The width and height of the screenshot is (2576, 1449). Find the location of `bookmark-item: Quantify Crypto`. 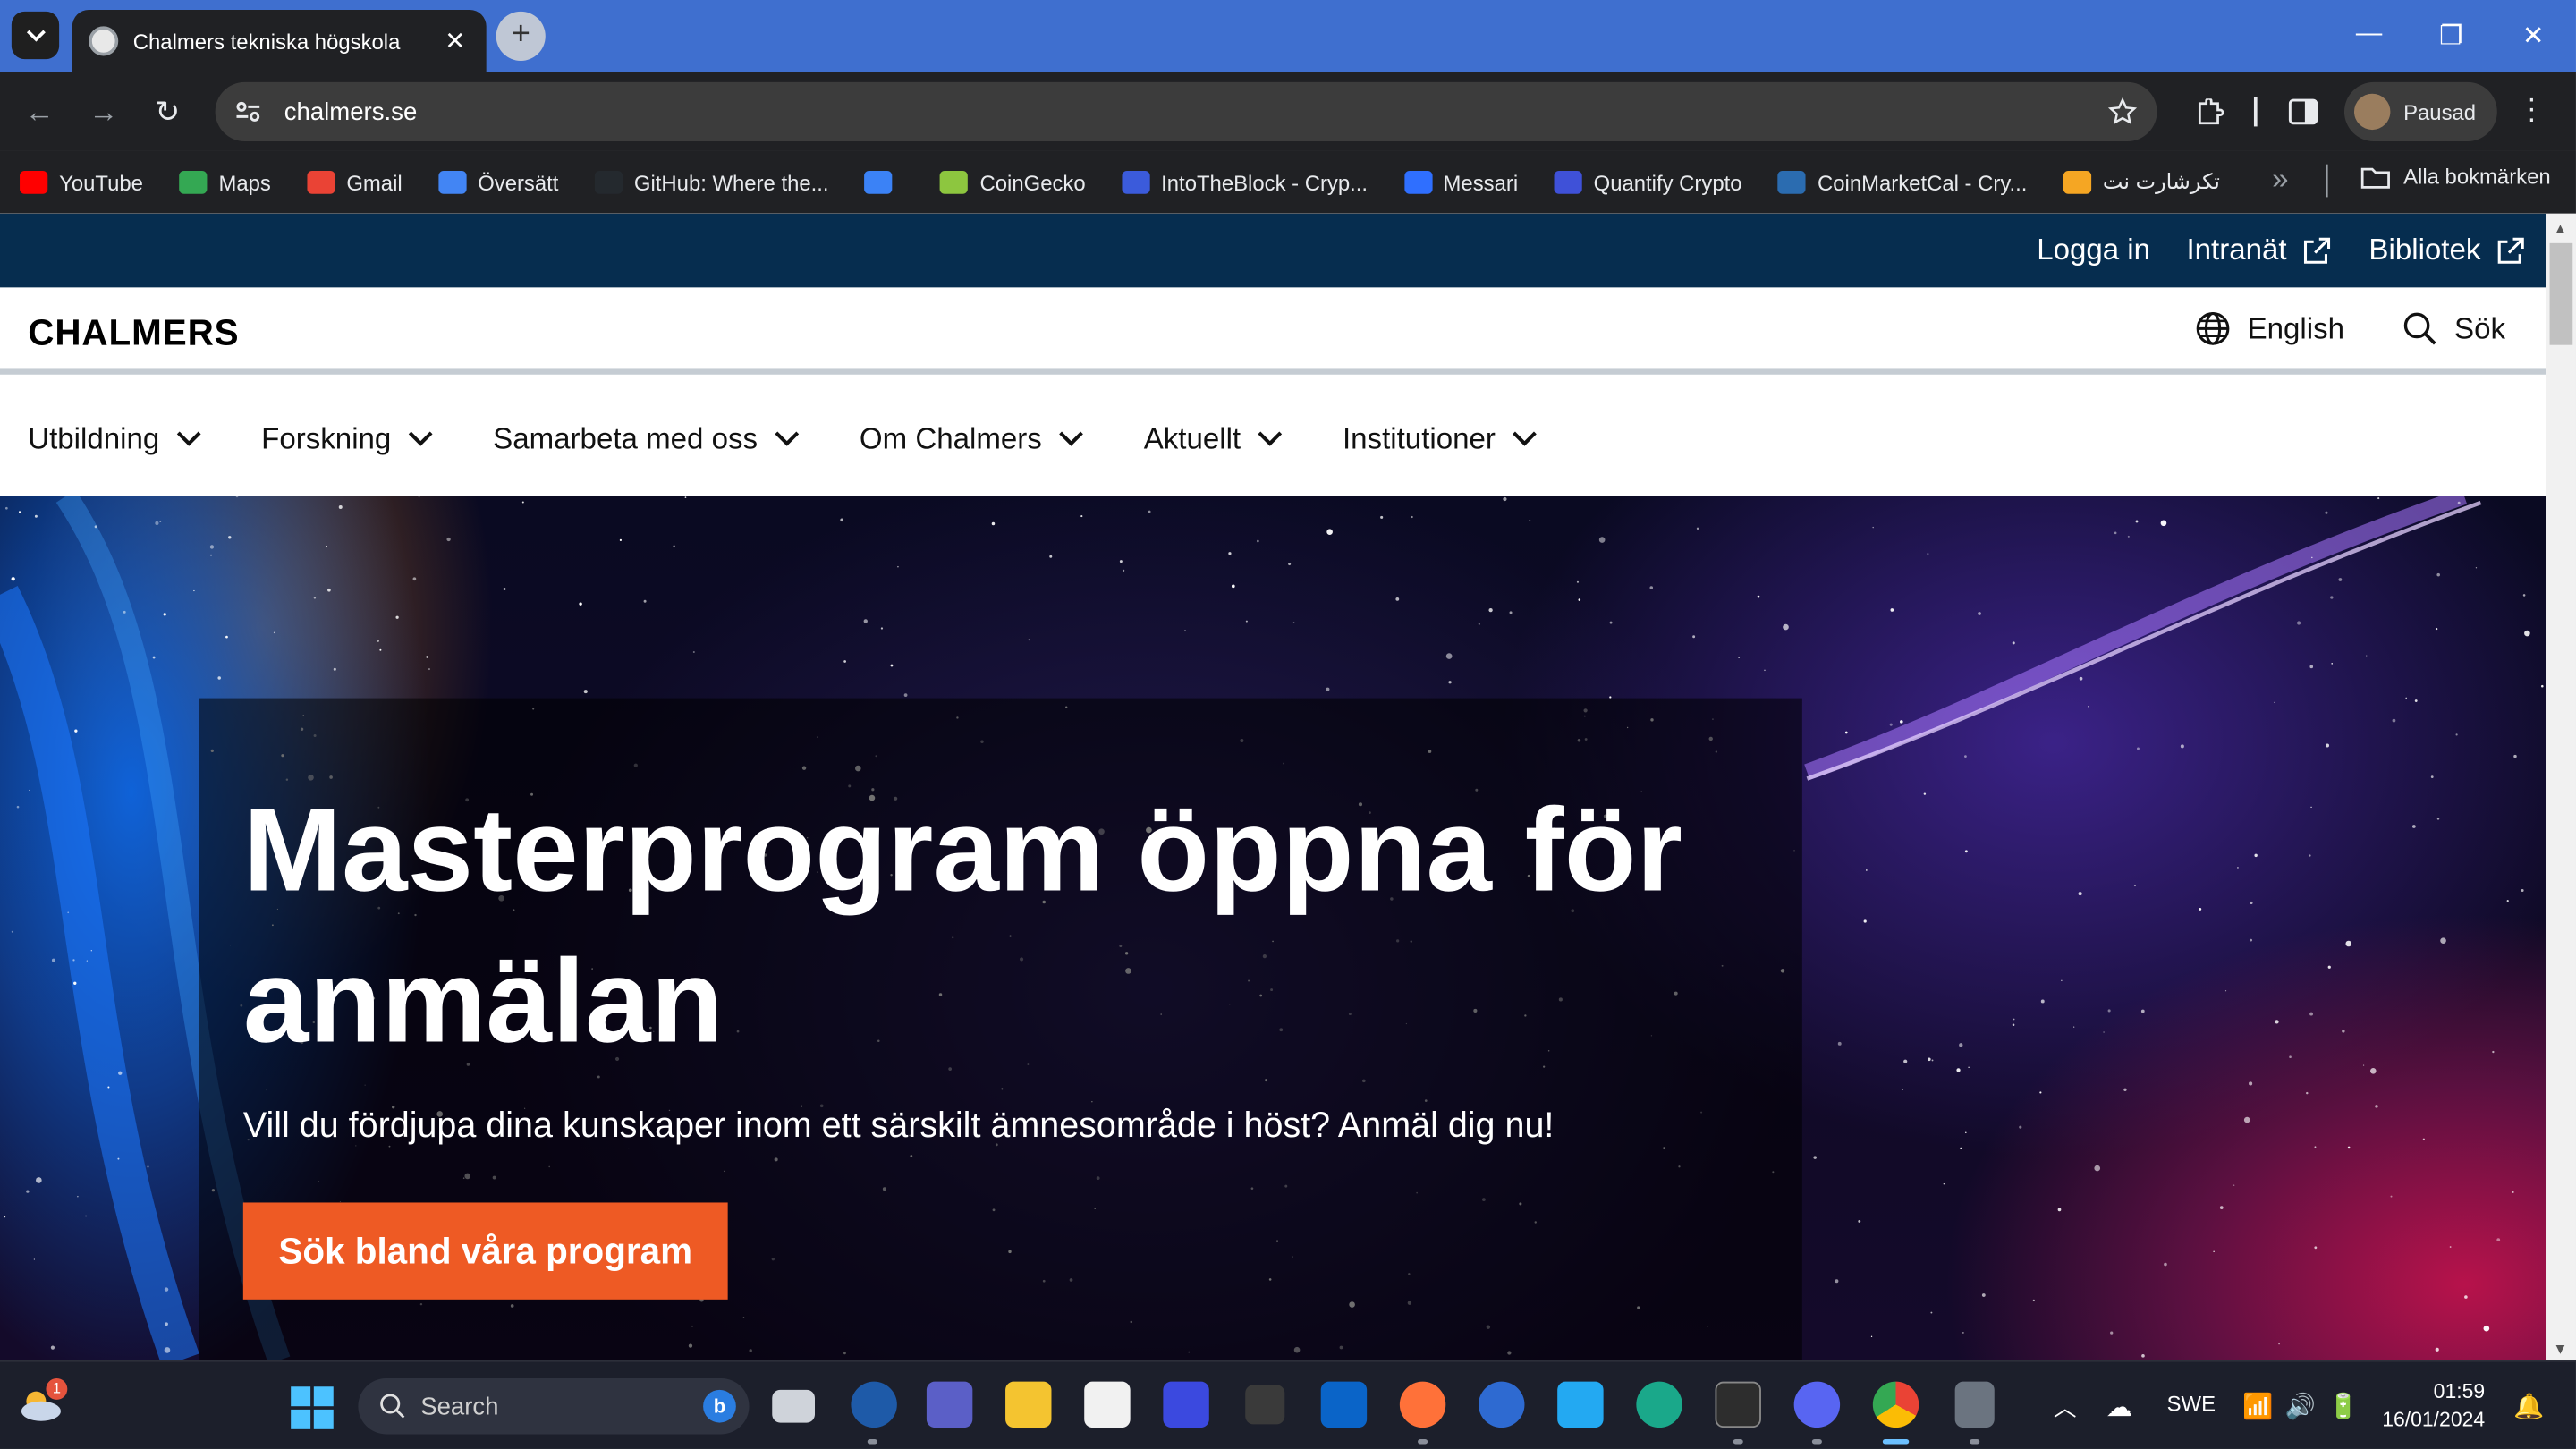

bookmark-item: Quantify Crypto is located at coordinates (1648, 182).